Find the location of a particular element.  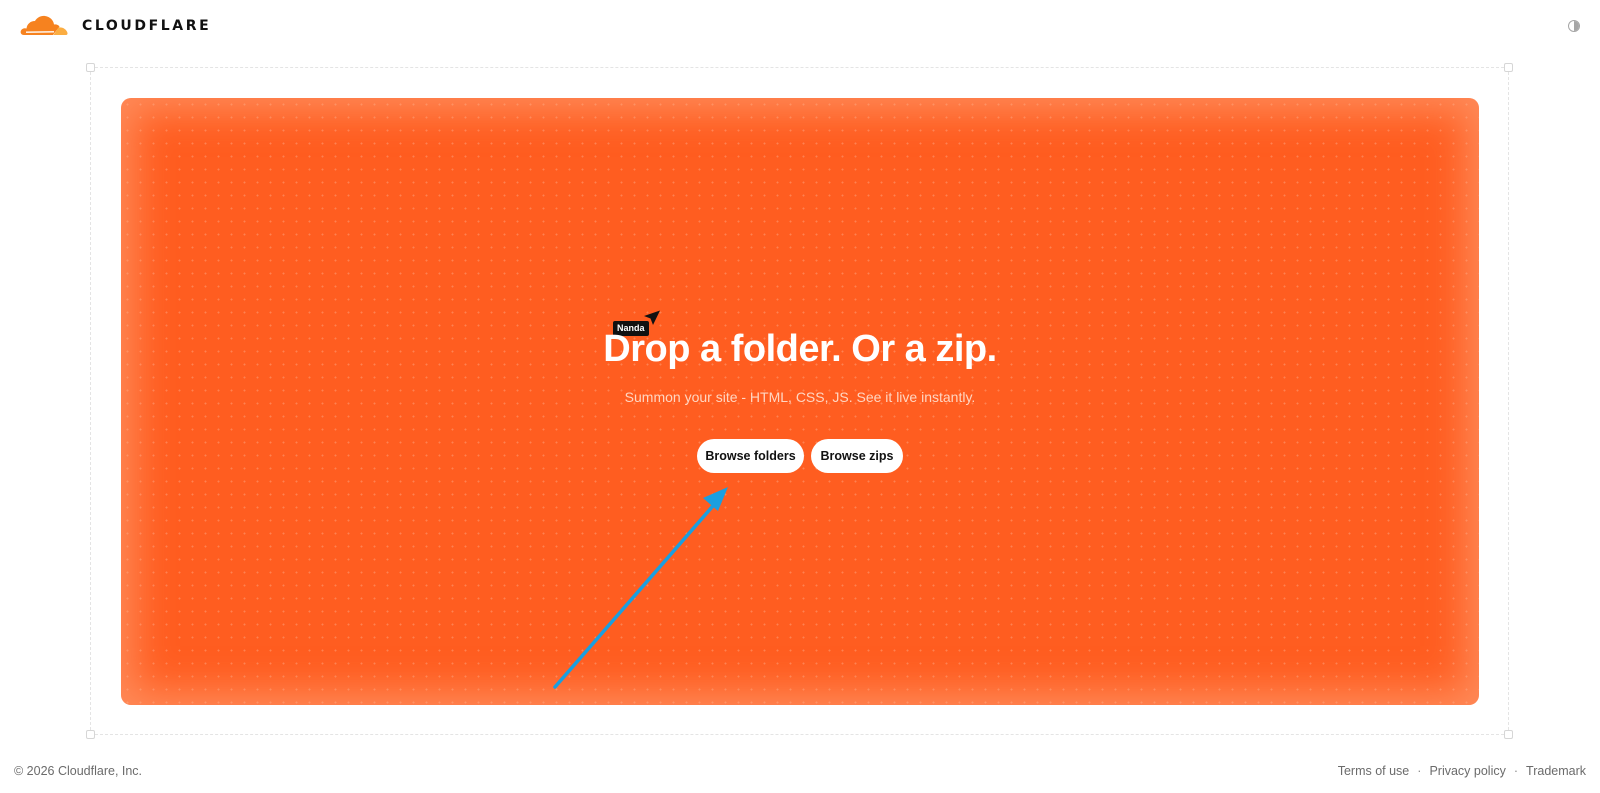

brand-name: CLOUDFLARE is located at coordinates (147, 26).